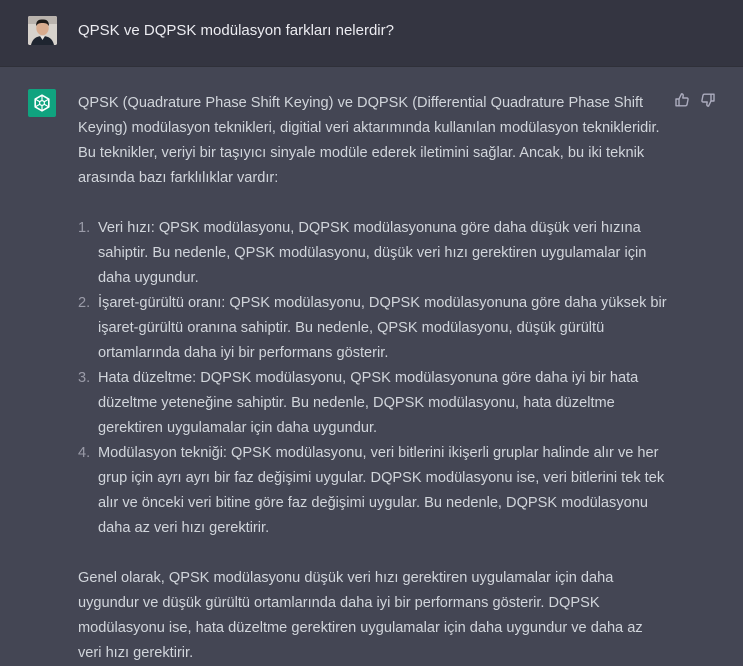 The height and width of the screenshot is (666, 743). I want to click on thumbs-down-icon, so click(708, 100).